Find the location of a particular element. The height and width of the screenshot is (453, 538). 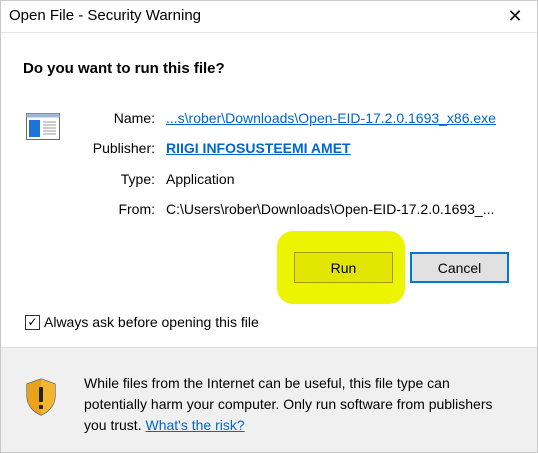

dialog-heading: Do you want to run this file? is located at coordinates (124, 68).